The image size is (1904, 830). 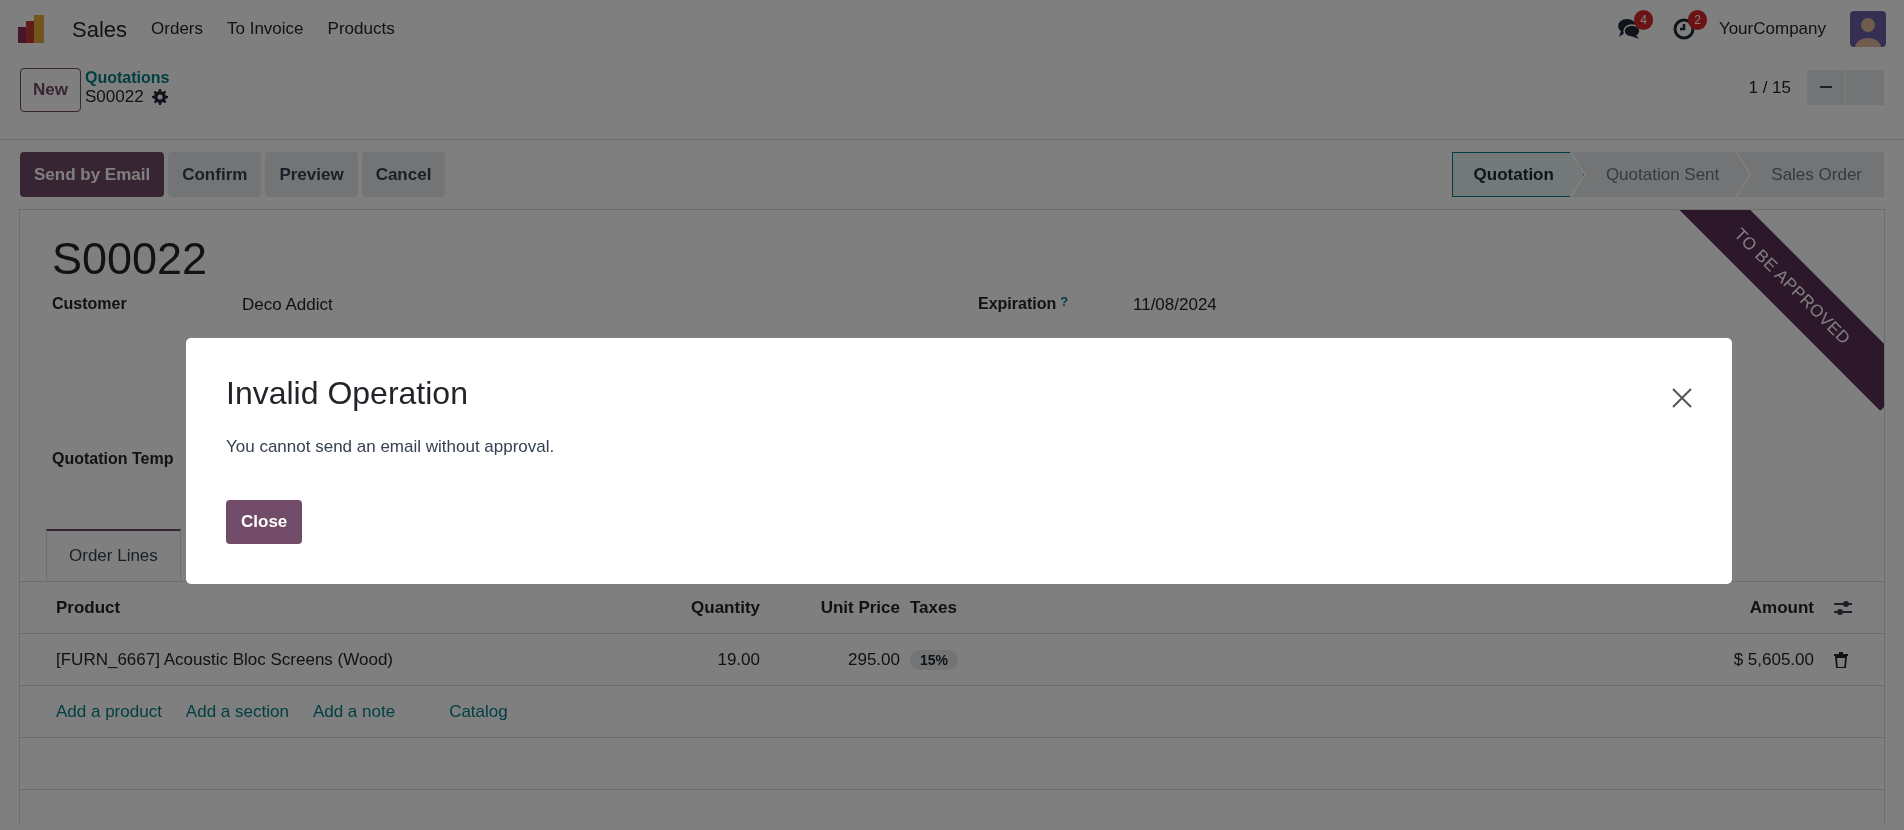 What do you see at coordinates (177, 29) in the screenshot?
I see `menu-item: Orders` at bounding box center [177, 29].